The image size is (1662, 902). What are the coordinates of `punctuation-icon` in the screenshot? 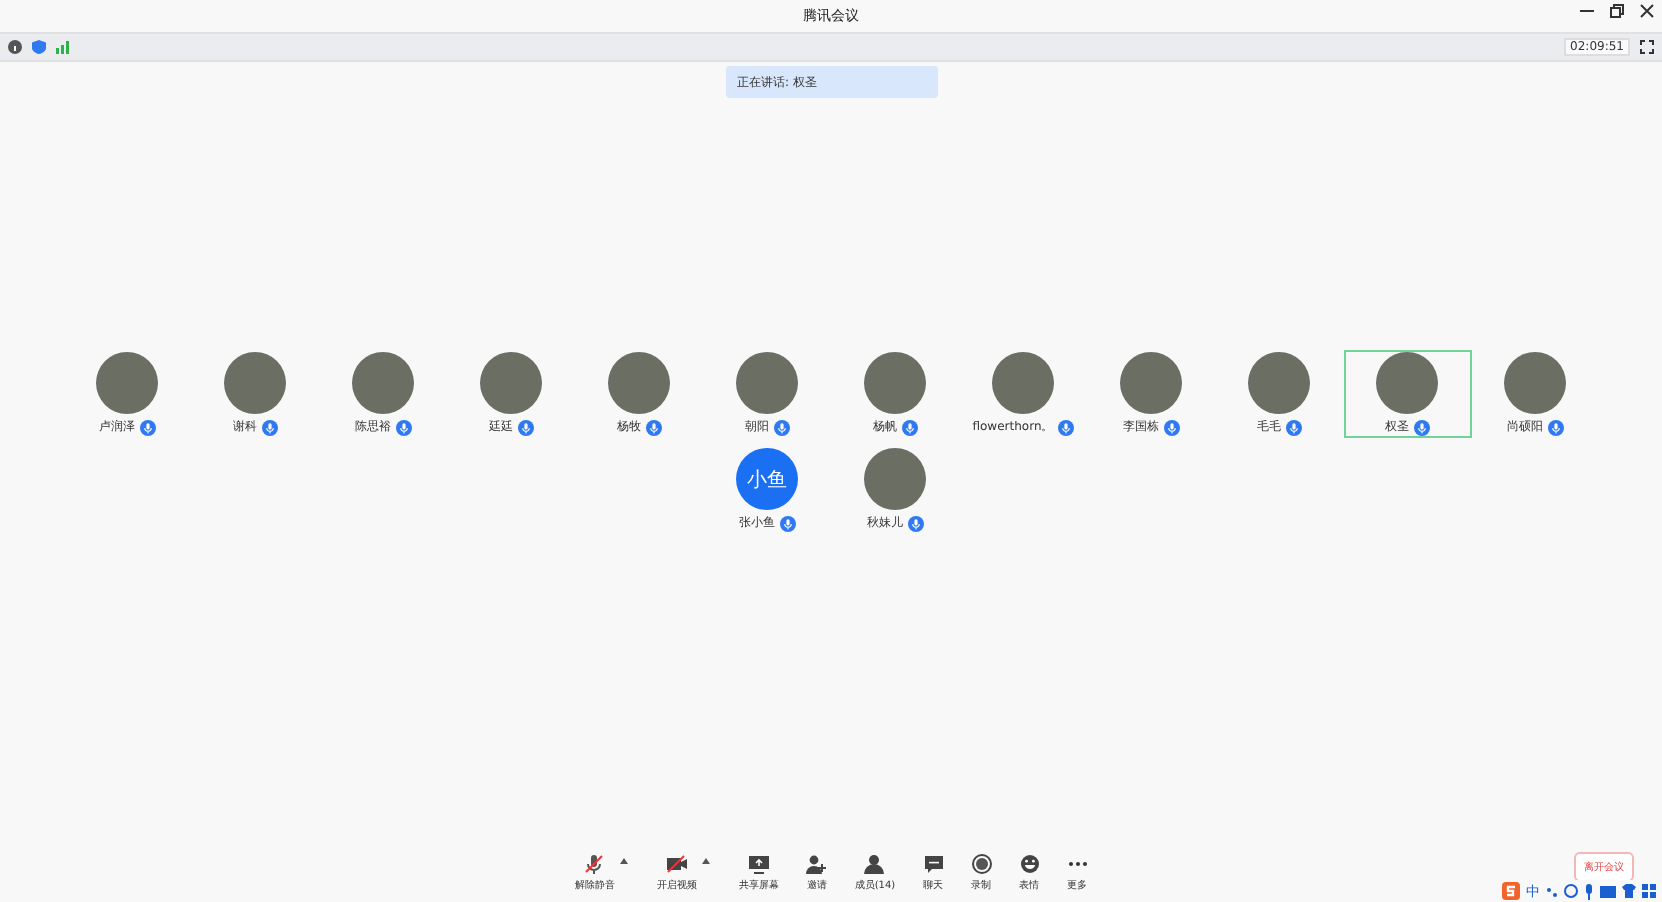 It's located at (1552, 891).